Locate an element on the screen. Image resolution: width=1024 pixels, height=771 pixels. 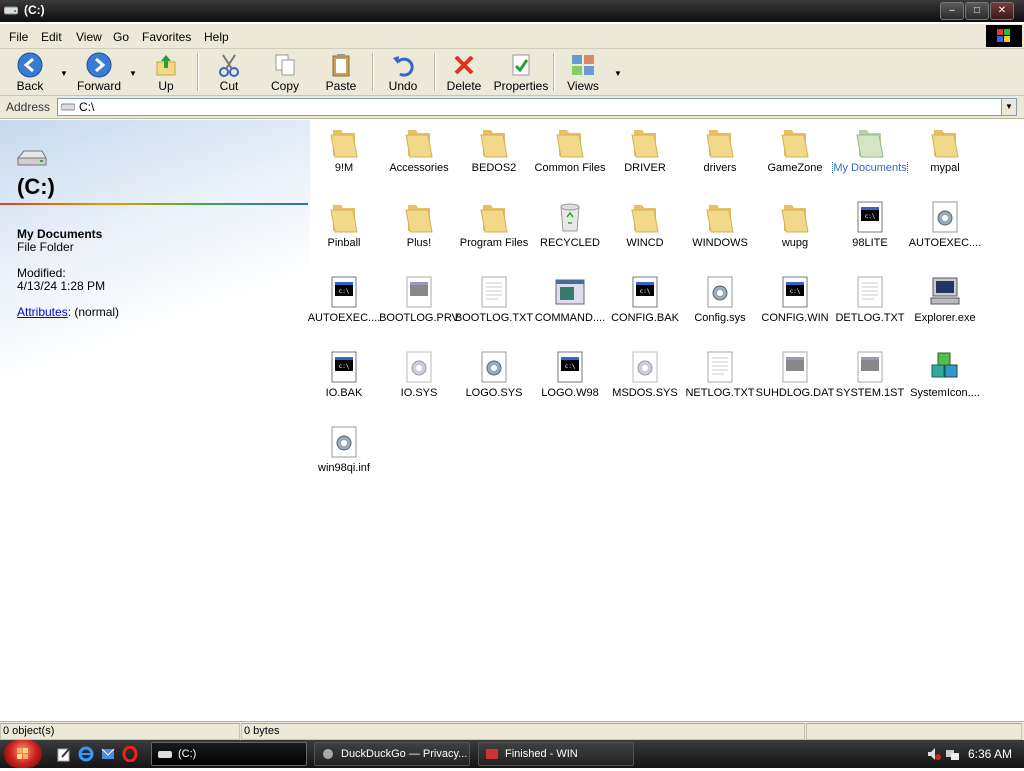
undo-button: Undo is located at coordinates (403, 72).